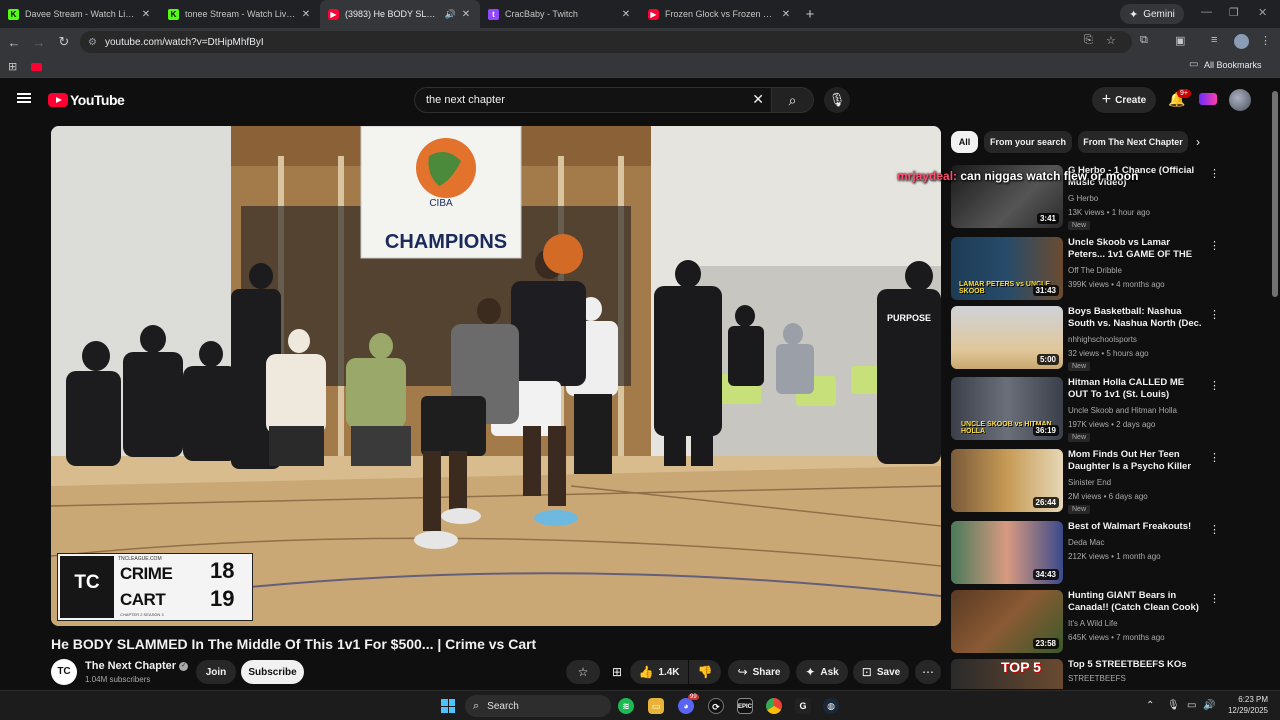 This screenshot has height=720, width=1280. What do you see at coordinates (928, 672) in the screenshot?
I see `more-actions-button: ⋯` at bounding box center [928, 672].